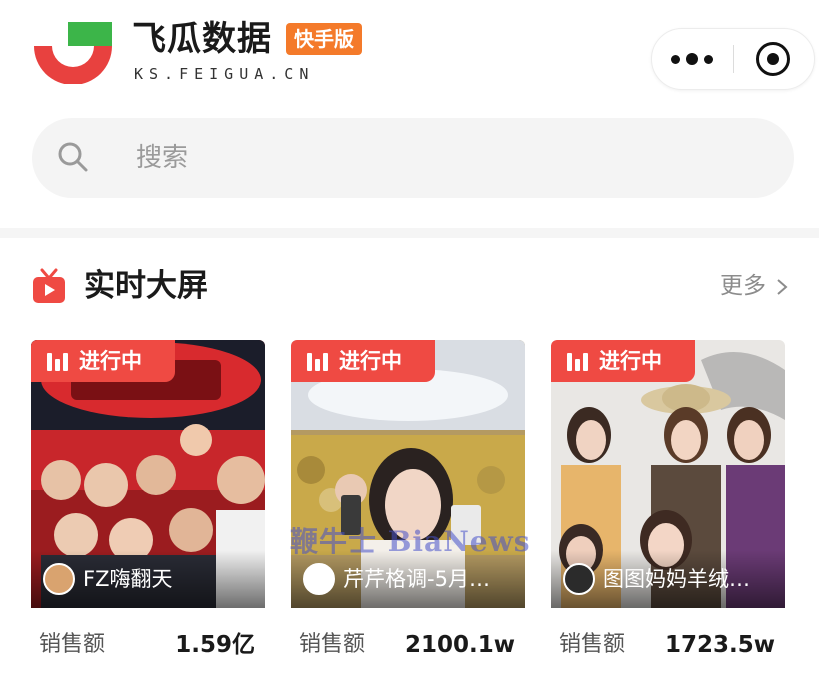  What do you see at coordinates (148, 474) in the screenshot?
I see `live-cover: 进行中 FZ嗨翻天` at bounding box center [148, 474].